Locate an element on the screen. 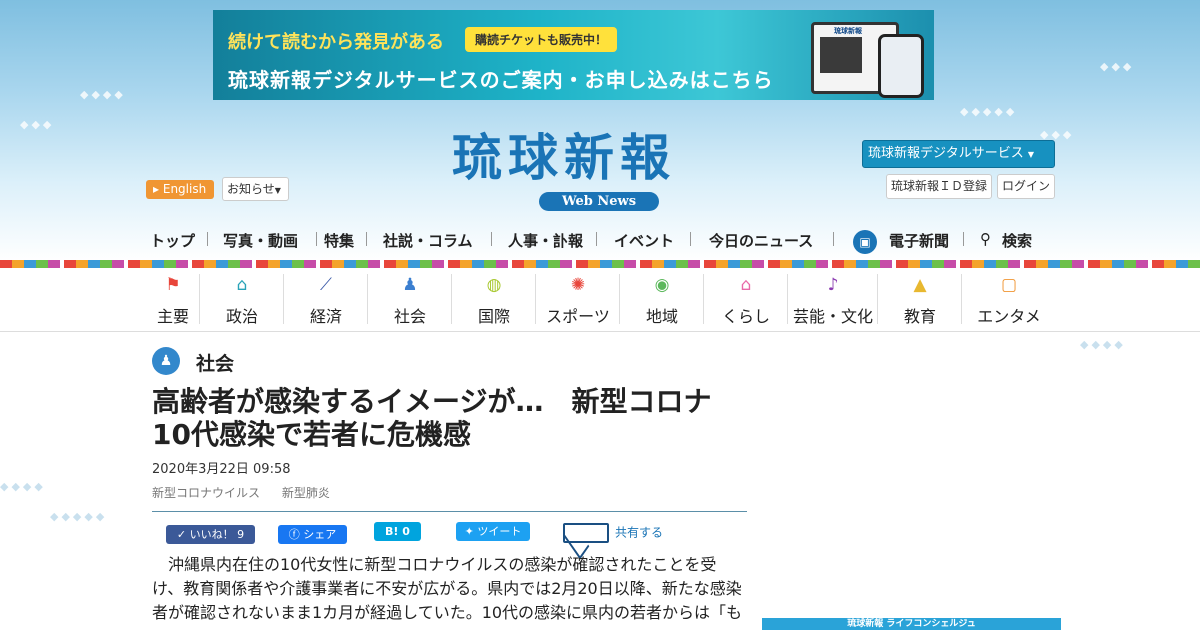  site-logo: 琉球新報 is located at coordinates (564, 158).